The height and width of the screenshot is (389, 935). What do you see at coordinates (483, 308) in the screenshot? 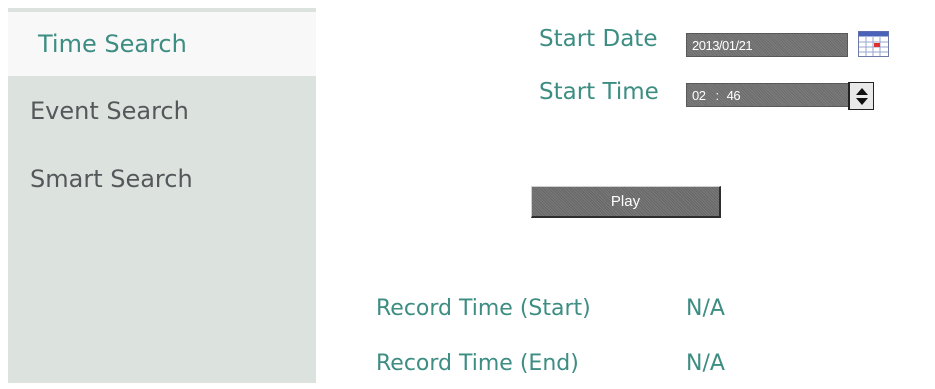
I see `record-time-start-label: Record Time (Start)` at bounding box center [483, 308].